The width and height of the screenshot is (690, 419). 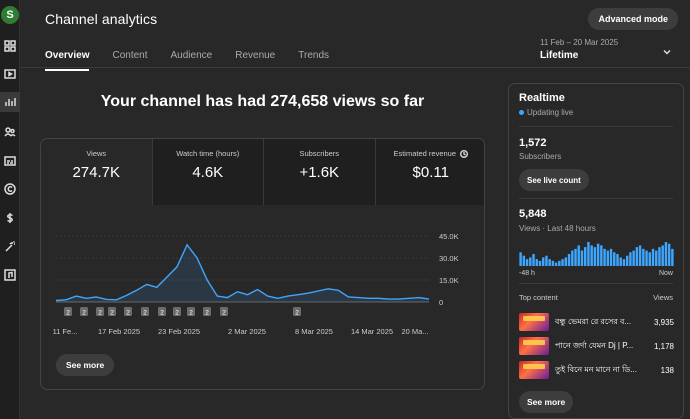 I want to click on views-series-line, so click(x=242, y=272).